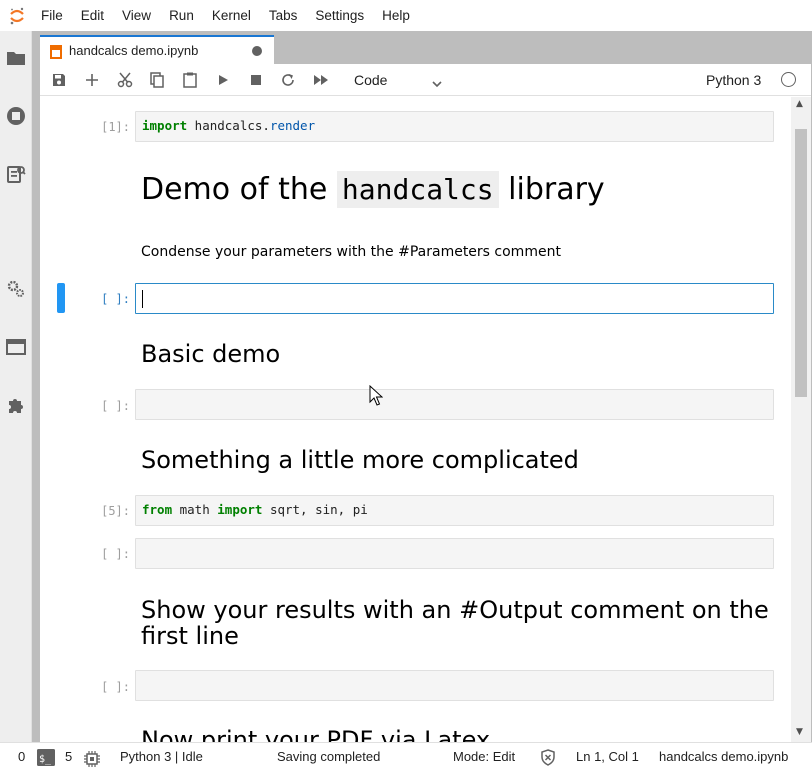  Describe the element at coordinates (339, 15) in the screenshot. I see `menu-settings: Settings` at that location.